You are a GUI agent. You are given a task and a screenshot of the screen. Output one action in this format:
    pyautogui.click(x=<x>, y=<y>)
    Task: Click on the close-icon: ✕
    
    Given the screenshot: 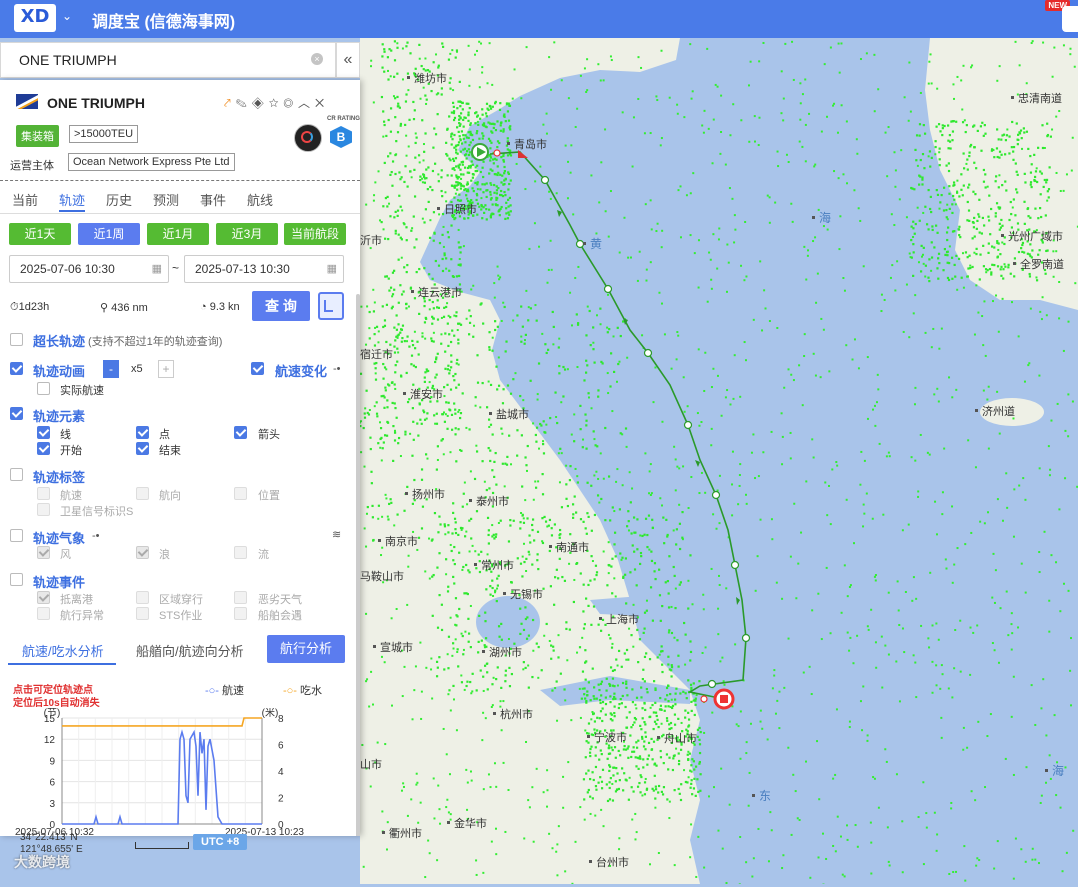 What is the action you would take?
    pyautogui.click(x=322, y=103)
    